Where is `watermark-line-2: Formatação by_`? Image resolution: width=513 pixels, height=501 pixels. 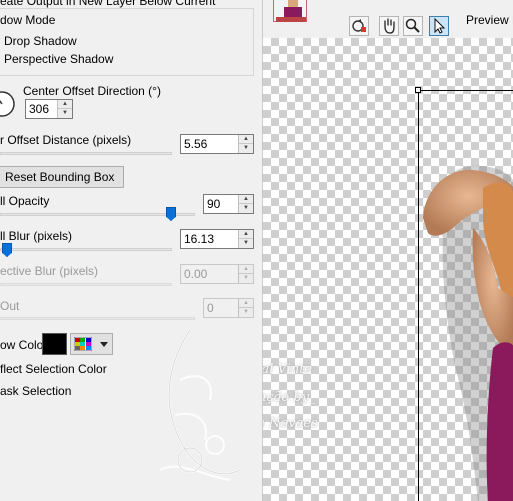
watermark-line-2: Formatação by_ is located at coordinates (289, 397).